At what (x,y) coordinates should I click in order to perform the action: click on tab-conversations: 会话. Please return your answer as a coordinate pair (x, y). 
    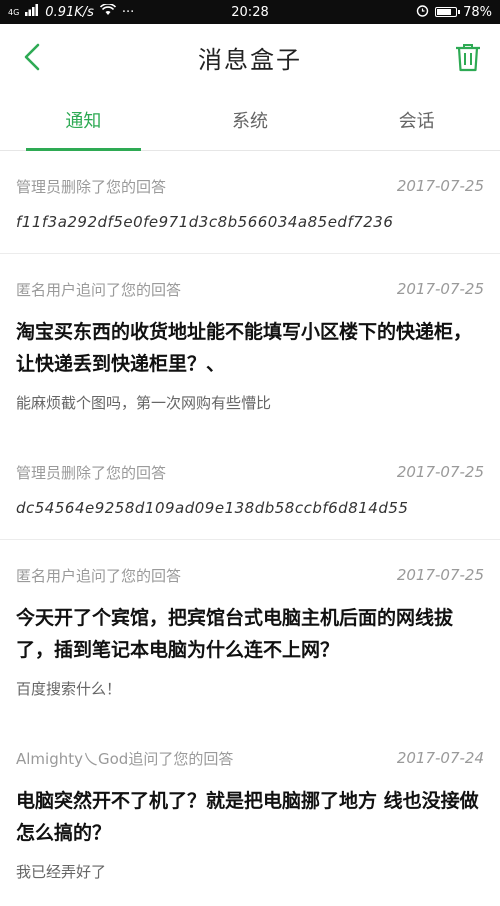
    Looking at the image, I should click on (416, 120).